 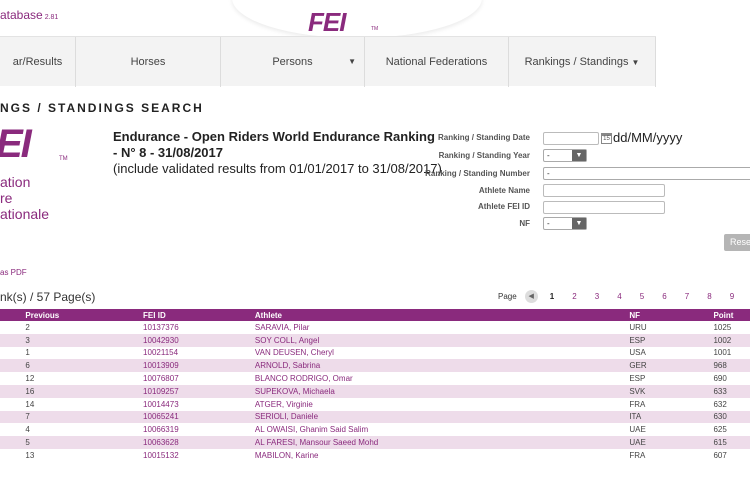 What do you see at coordinates (668, 353) in the screenshot?
I see `nf-cell: USA` at bounding box center [668, 353].